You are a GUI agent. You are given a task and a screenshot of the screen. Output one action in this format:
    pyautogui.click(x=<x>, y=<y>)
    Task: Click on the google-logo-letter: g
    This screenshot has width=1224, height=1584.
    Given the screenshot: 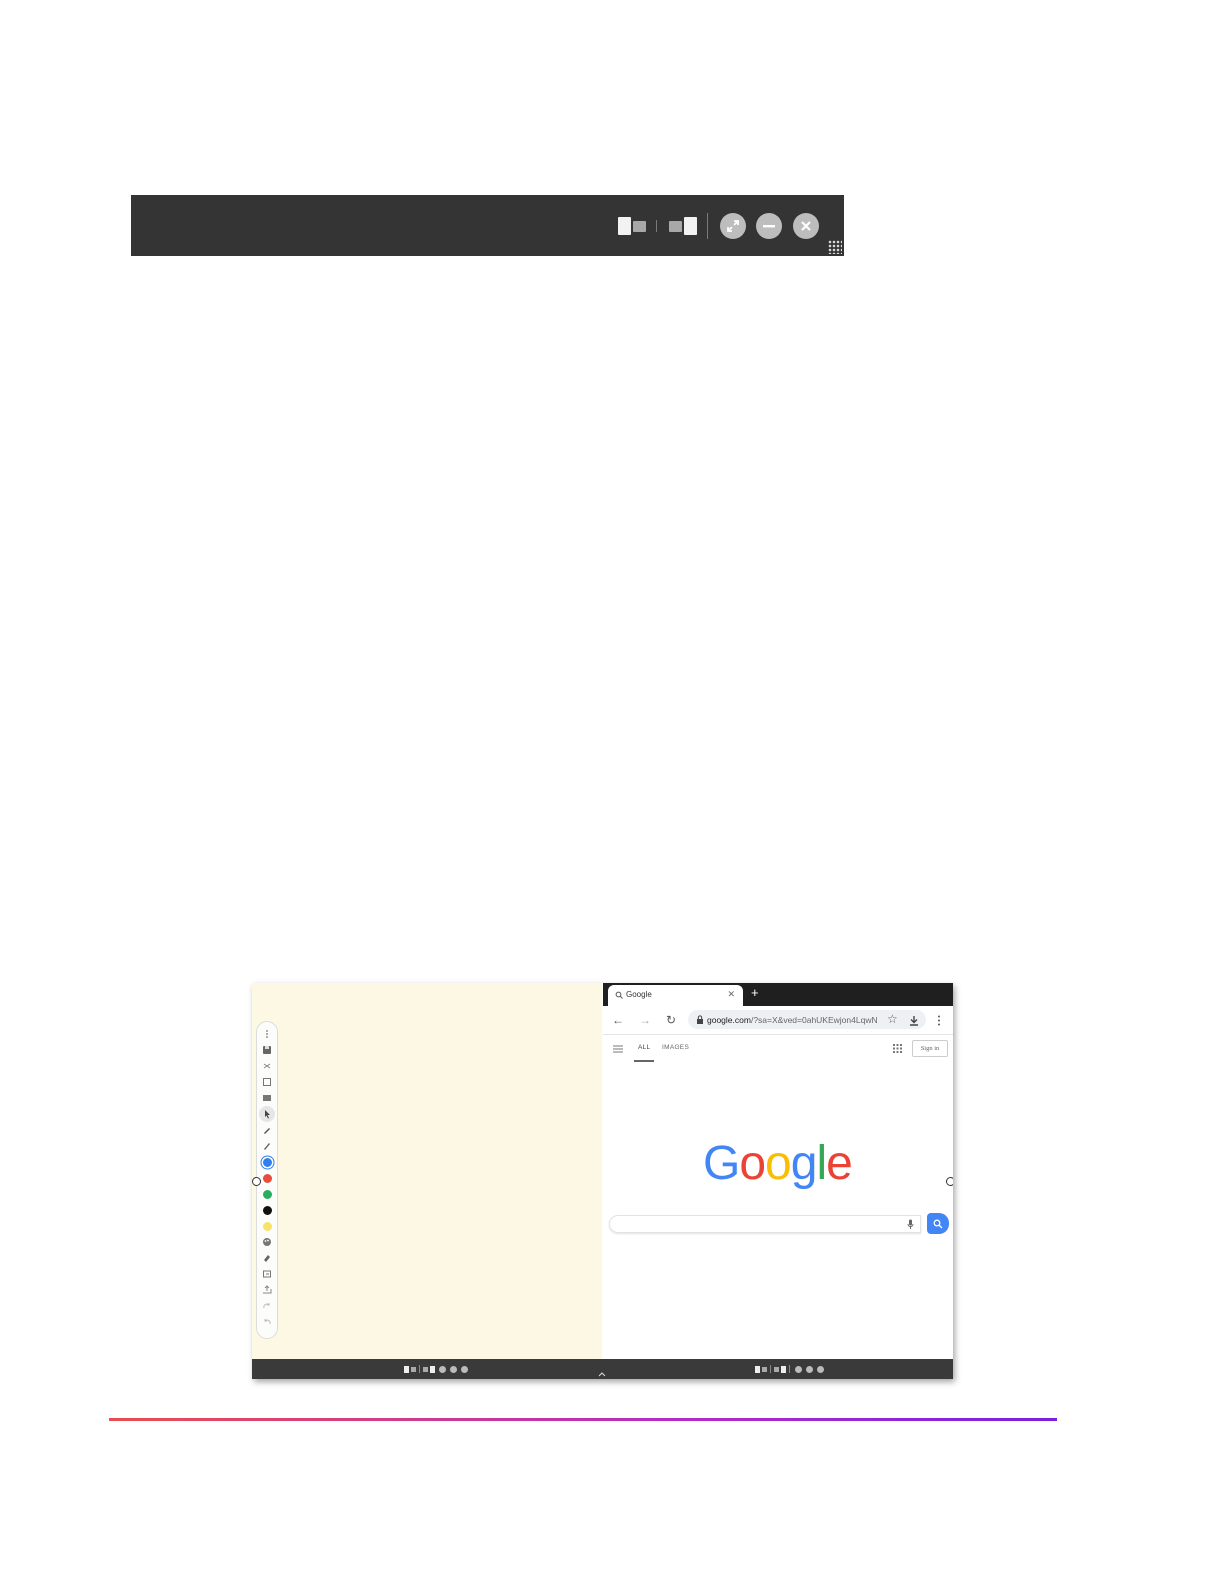 What is the action you would take?
    pyautogui.click(x=804, y=1163)
    